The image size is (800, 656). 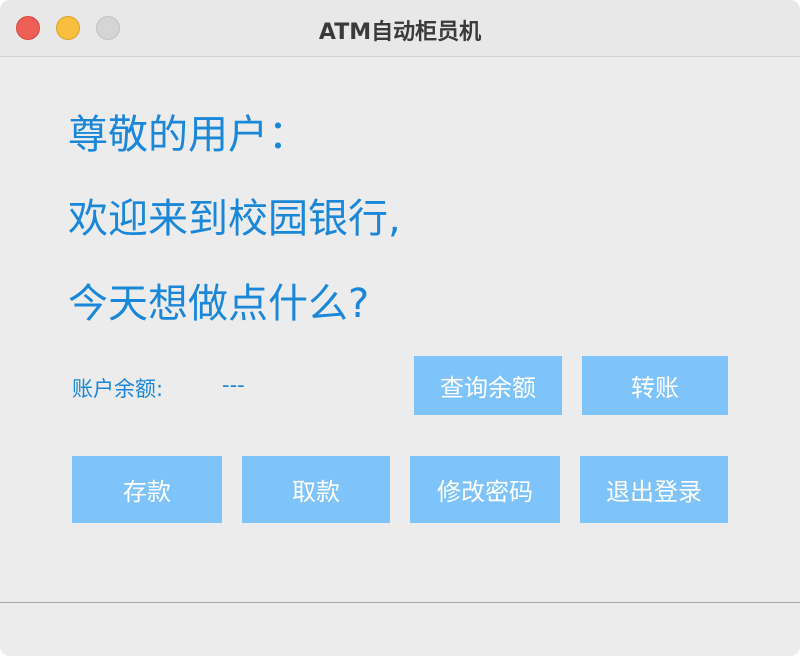 What do you see at coordinates (316, 489) in the screenshot?
I see `withdraw-button: 取款` at bounding box center [316, 489].